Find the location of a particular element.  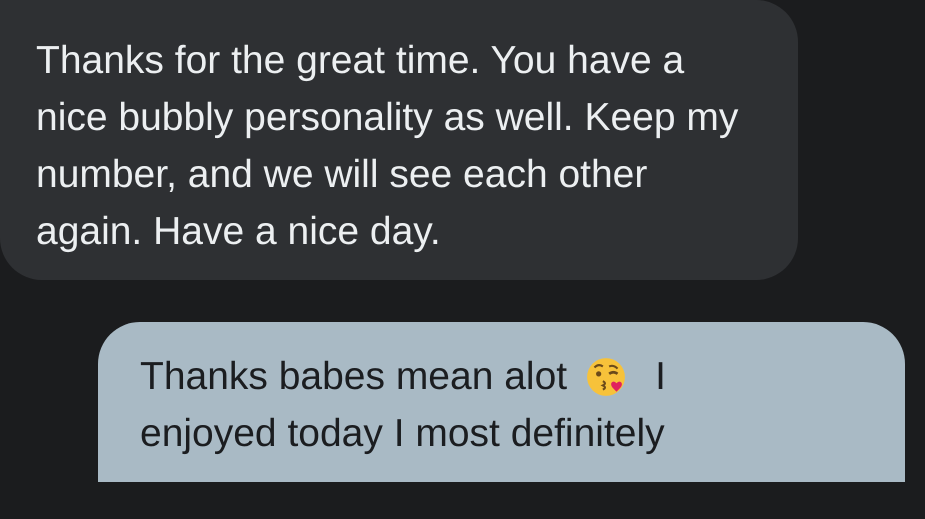

kissing-face-icon is located at coordinates (606, 377).